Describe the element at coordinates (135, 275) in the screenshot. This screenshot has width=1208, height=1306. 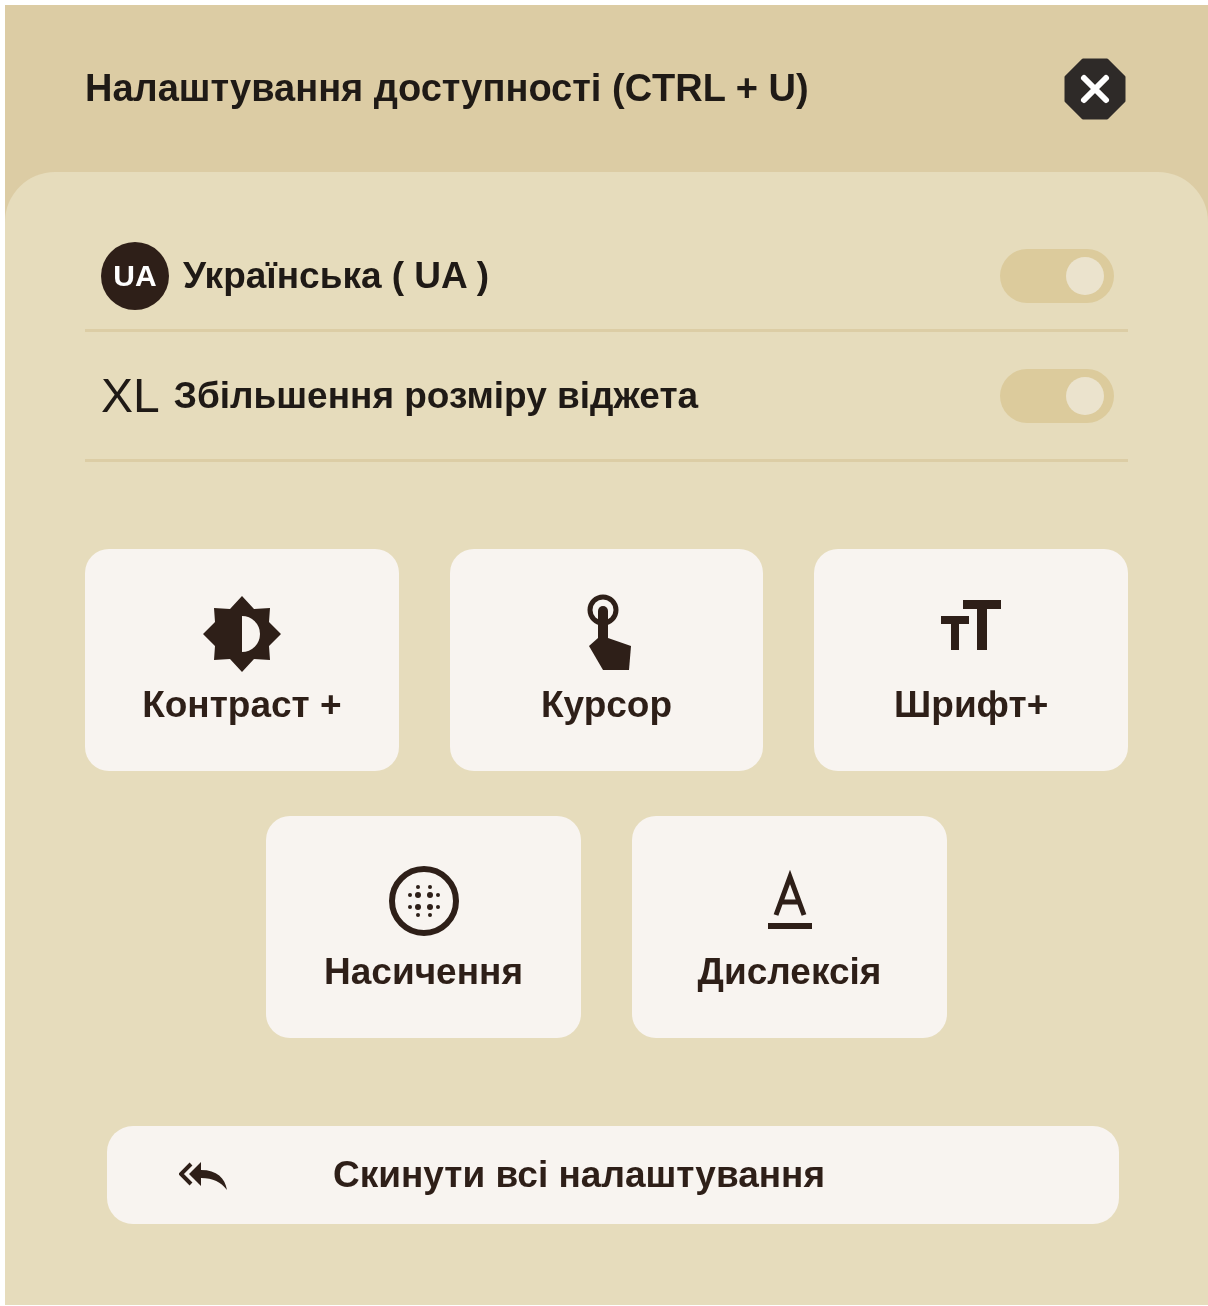
I see `language-badge: UA` at that location.